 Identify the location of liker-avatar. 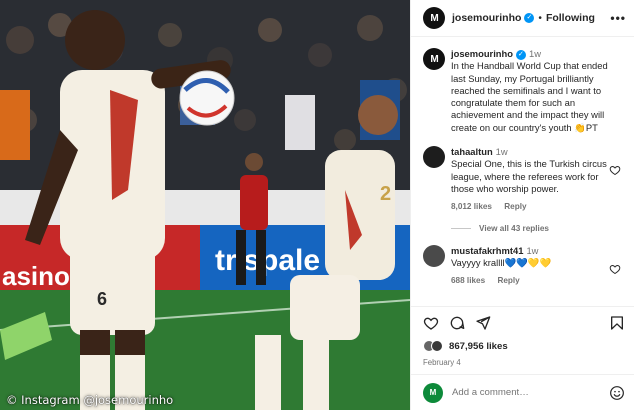
(437, 346).